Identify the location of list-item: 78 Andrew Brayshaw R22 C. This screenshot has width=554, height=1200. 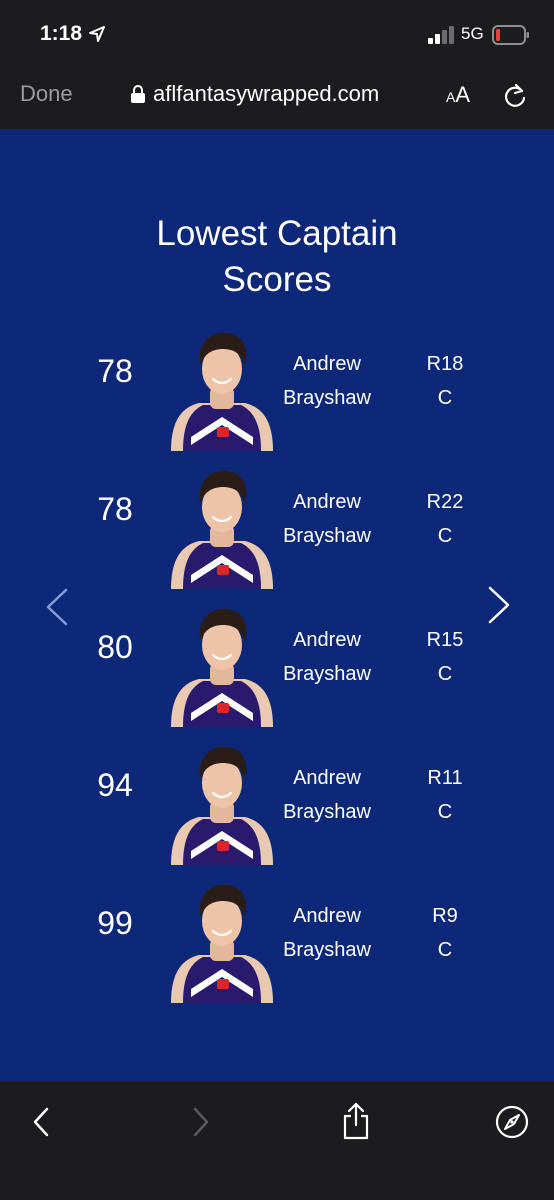
(277, 527).